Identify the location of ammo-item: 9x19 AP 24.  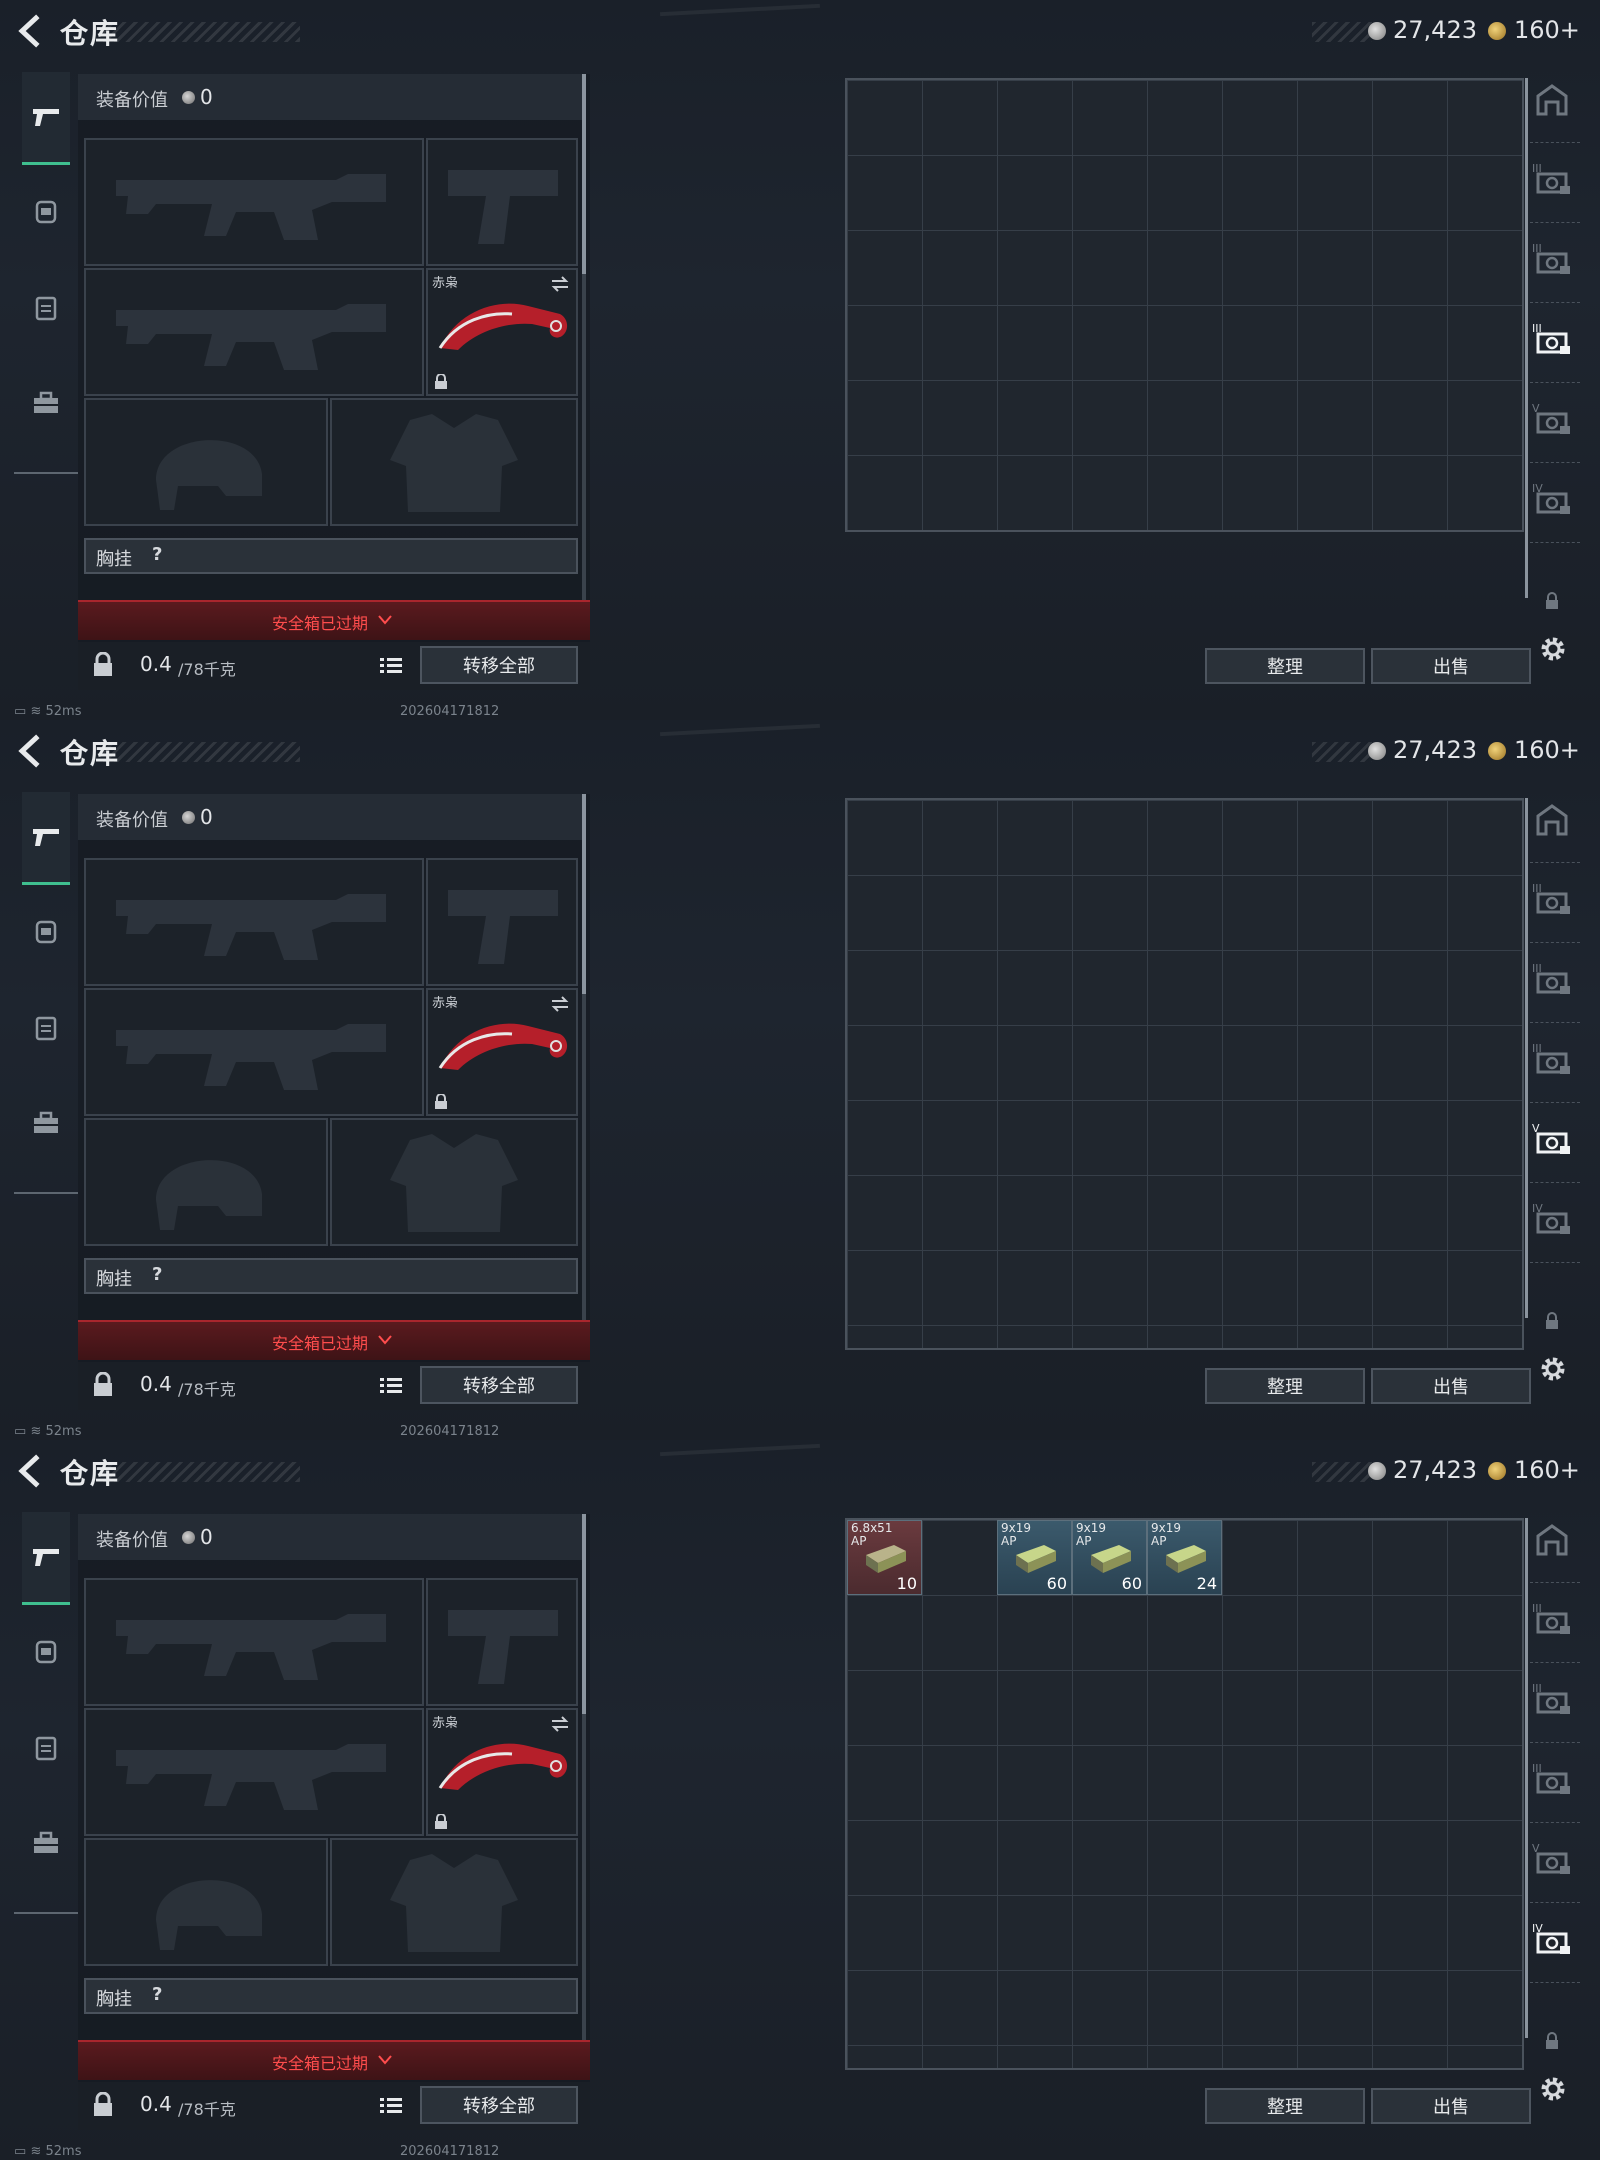
(1184, 1557).